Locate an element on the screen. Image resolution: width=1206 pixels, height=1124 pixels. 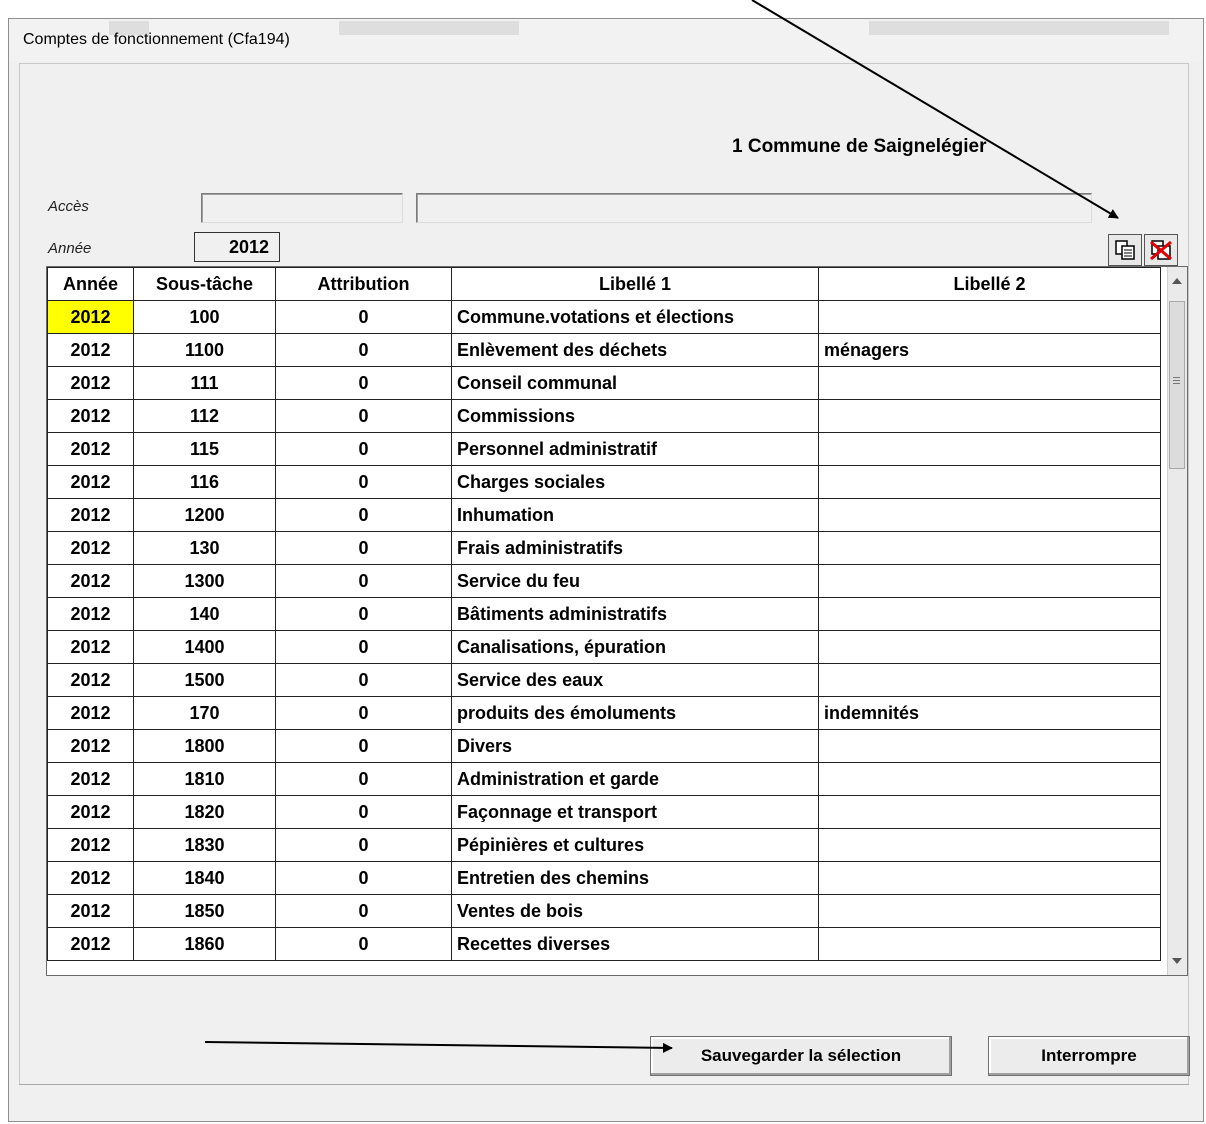
annee-field: 2012 is located at coordinates (237, 247).